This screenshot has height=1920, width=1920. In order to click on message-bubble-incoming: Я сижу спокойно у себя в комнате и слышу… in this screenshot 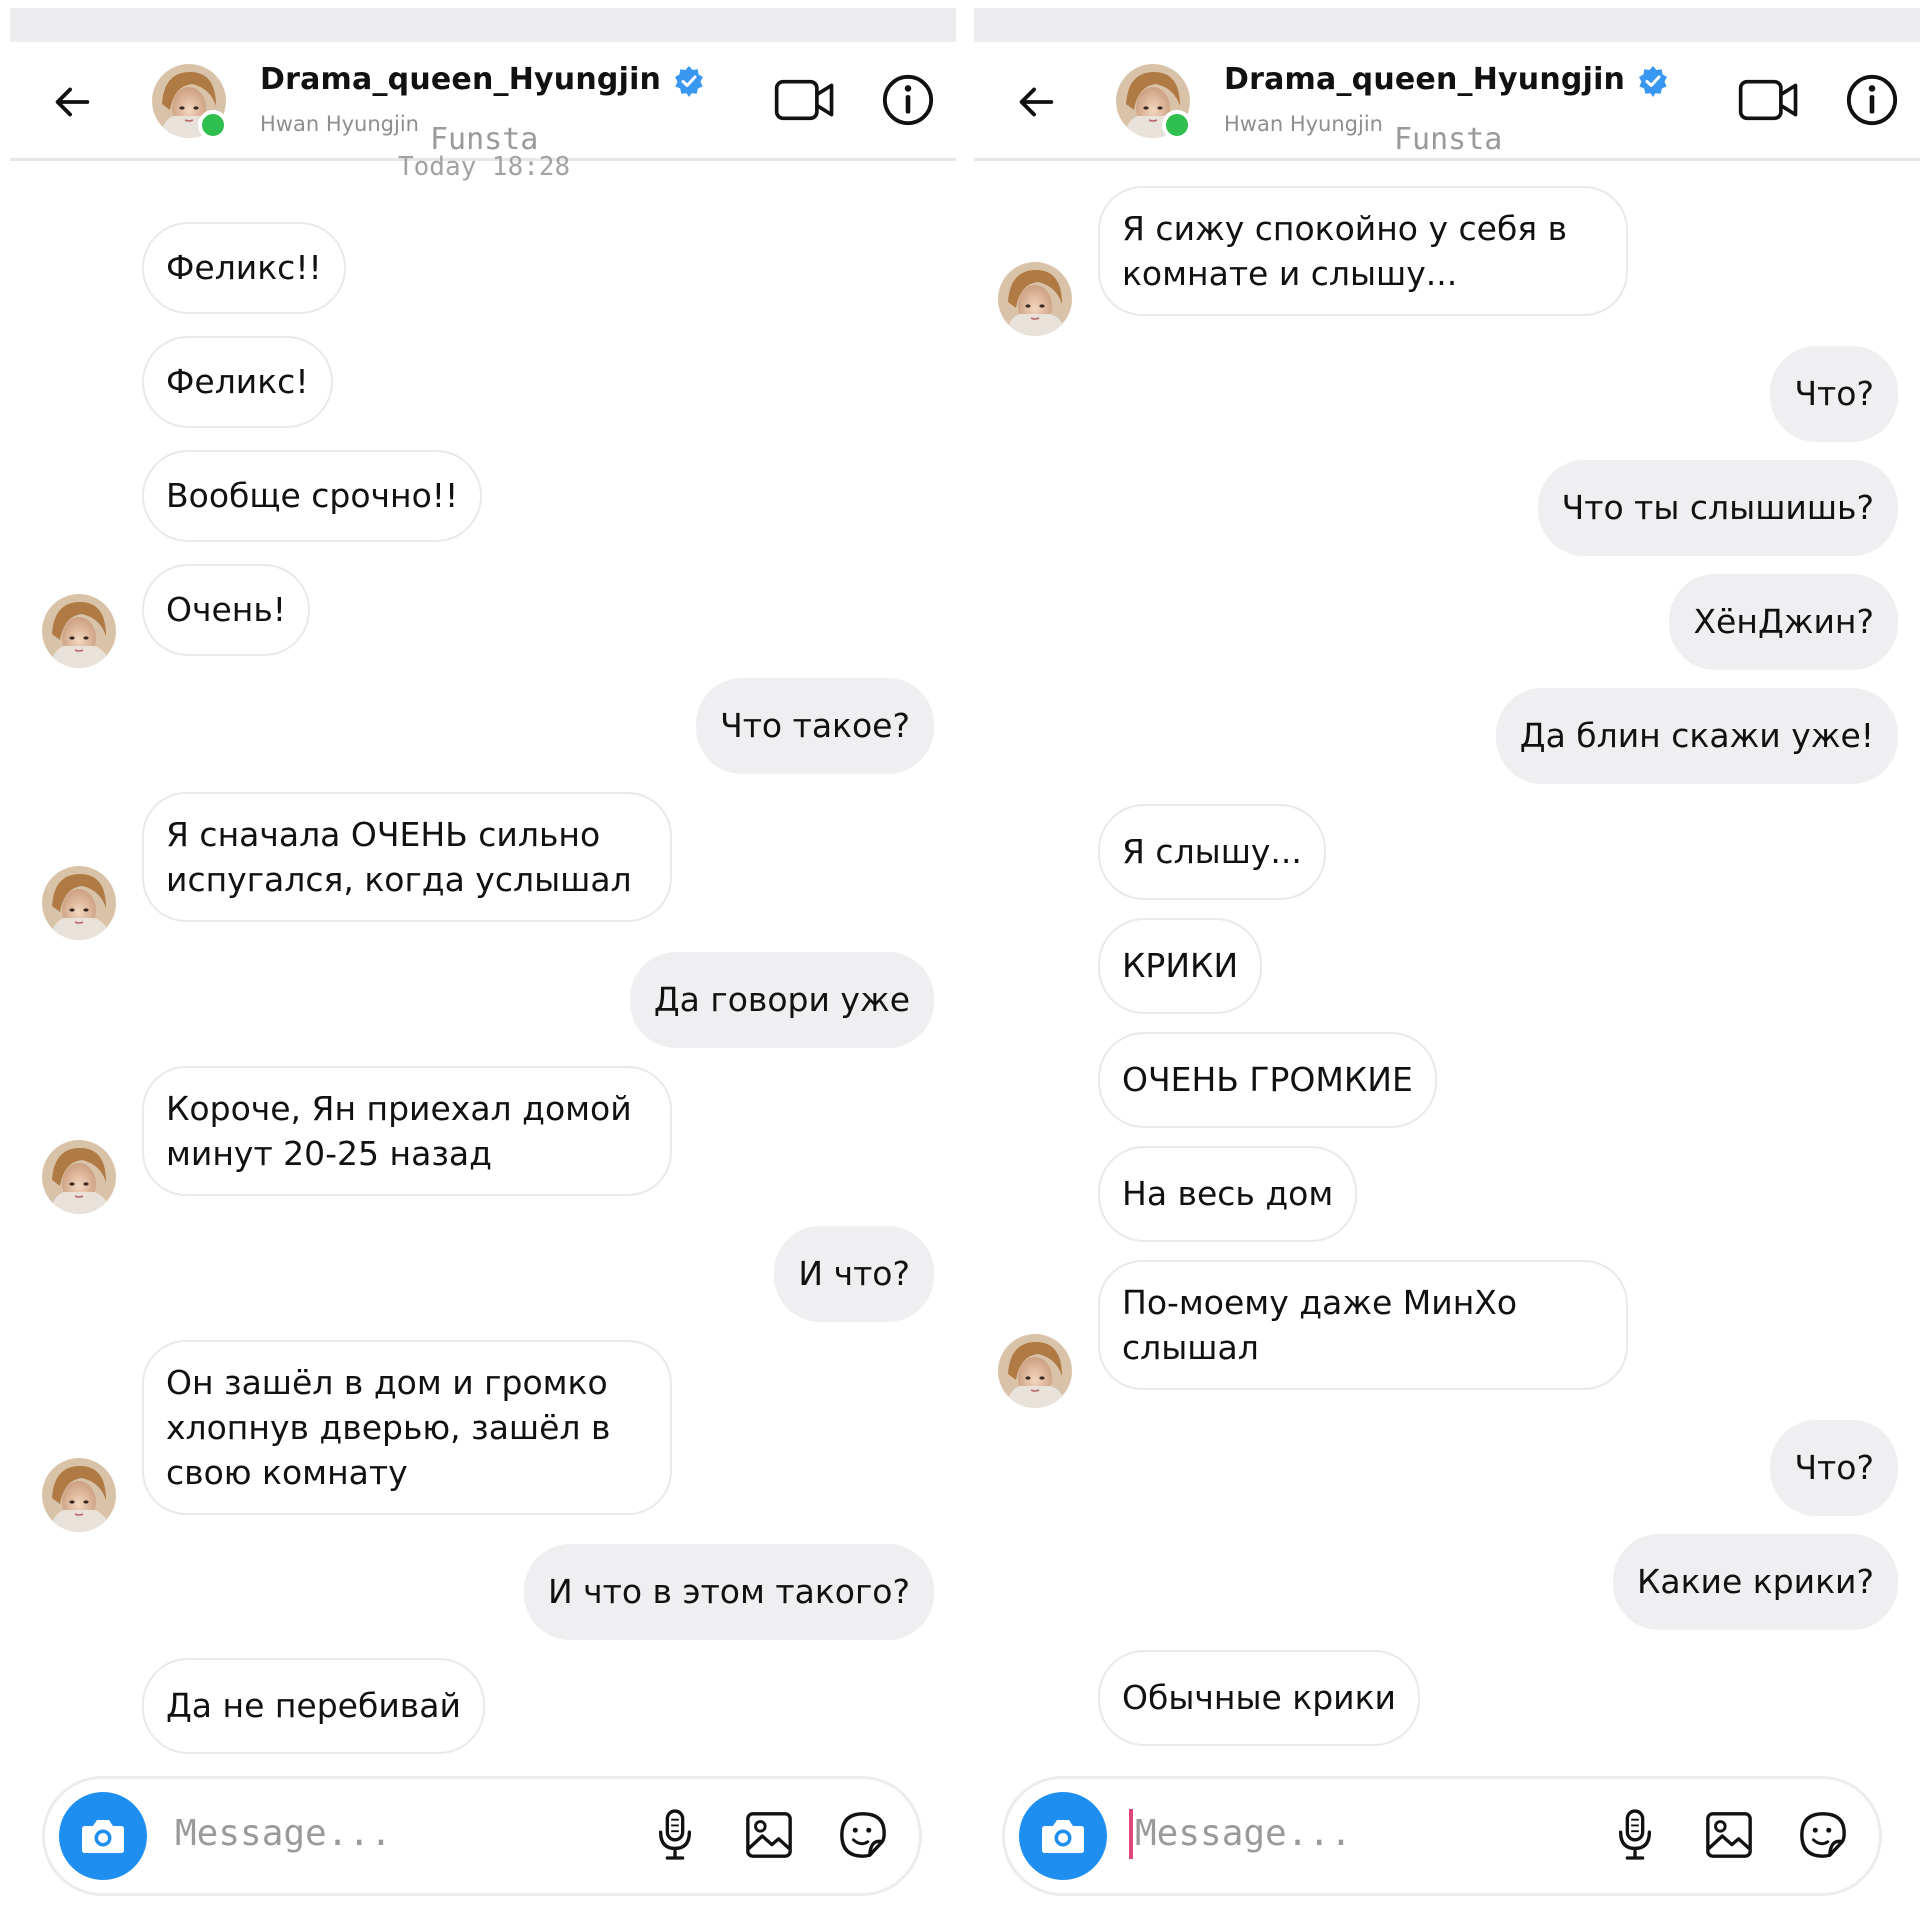, I will do `click(1363, 251)`.